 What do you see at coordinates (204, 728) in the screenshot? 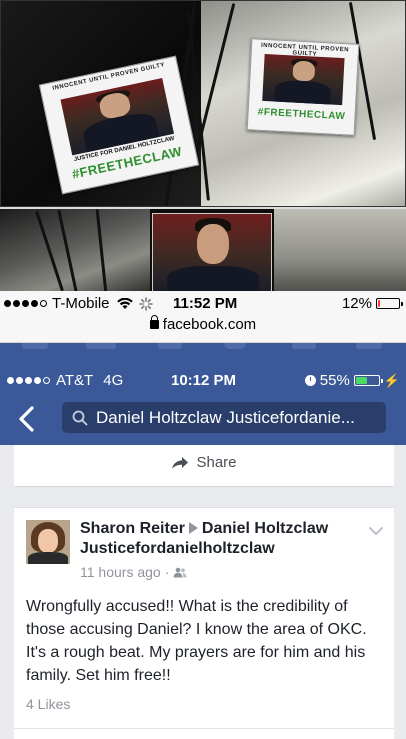
I see `divider` at bounding box center [204, 728].